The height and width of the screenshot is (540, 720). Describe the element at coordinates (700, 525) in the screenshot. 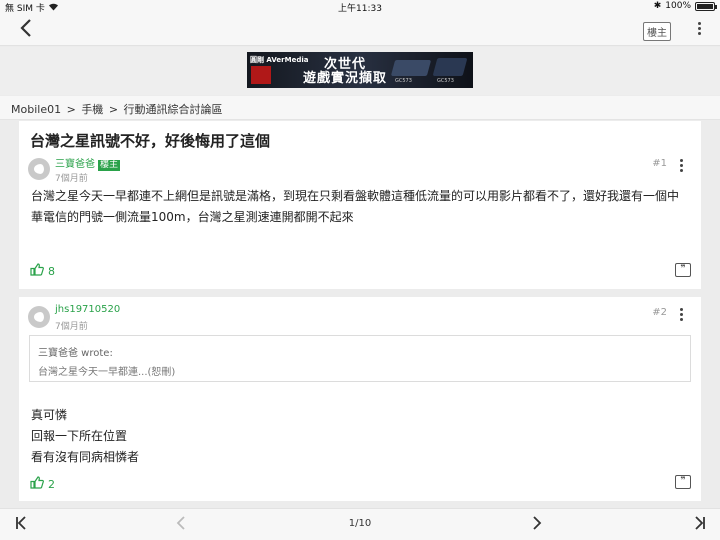

I see `last-page-icon` at that location.